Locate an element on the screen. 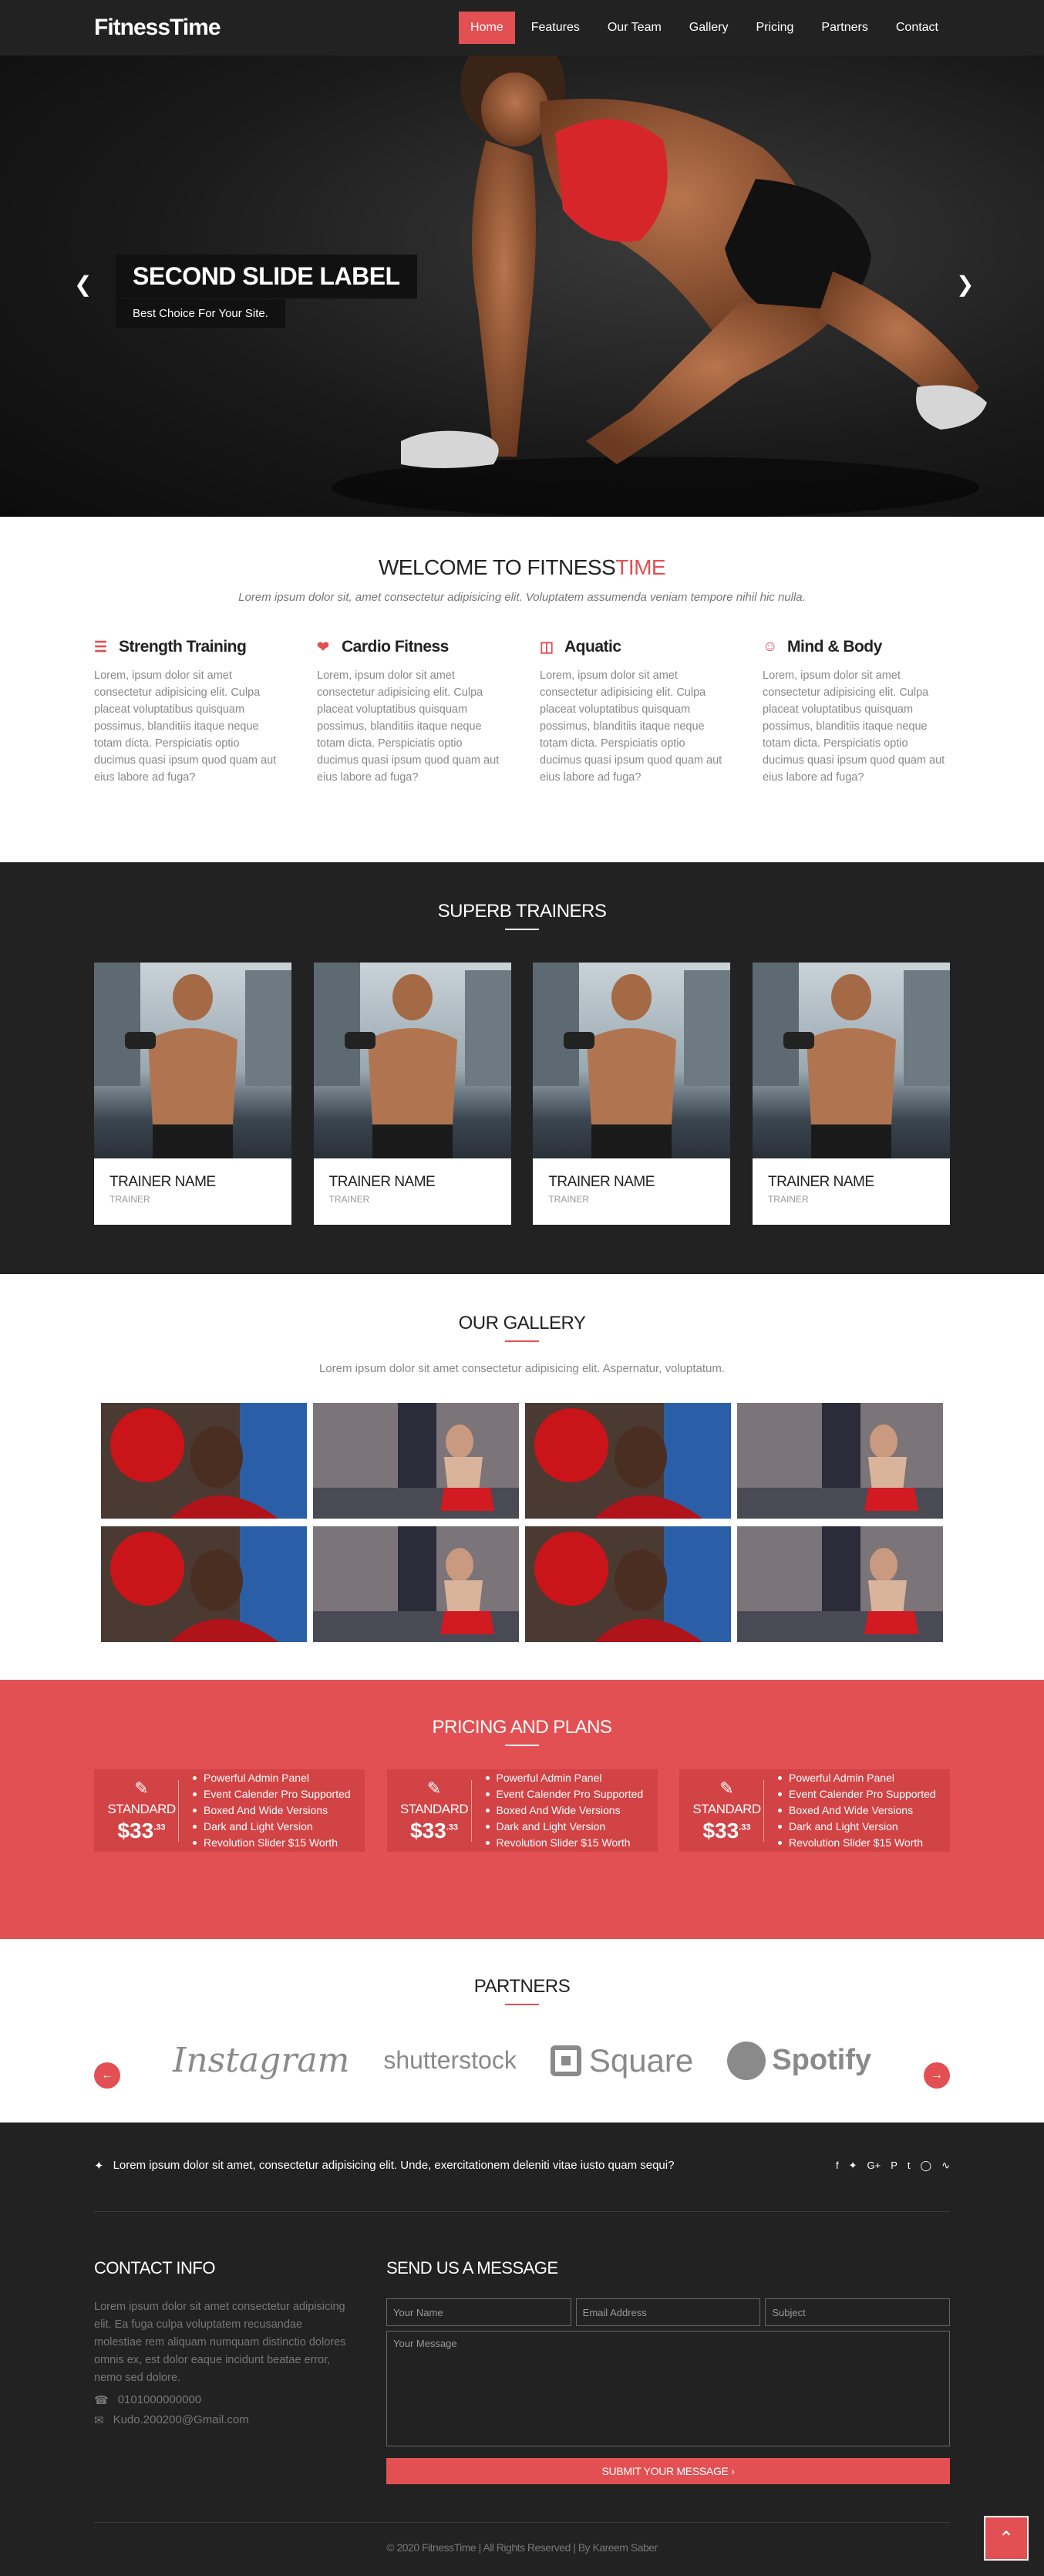 Image resolution: width=1044 pixels, height=2576 pixels. partner-logo-instagram: Instagram is located at coordinates (261, 2060).